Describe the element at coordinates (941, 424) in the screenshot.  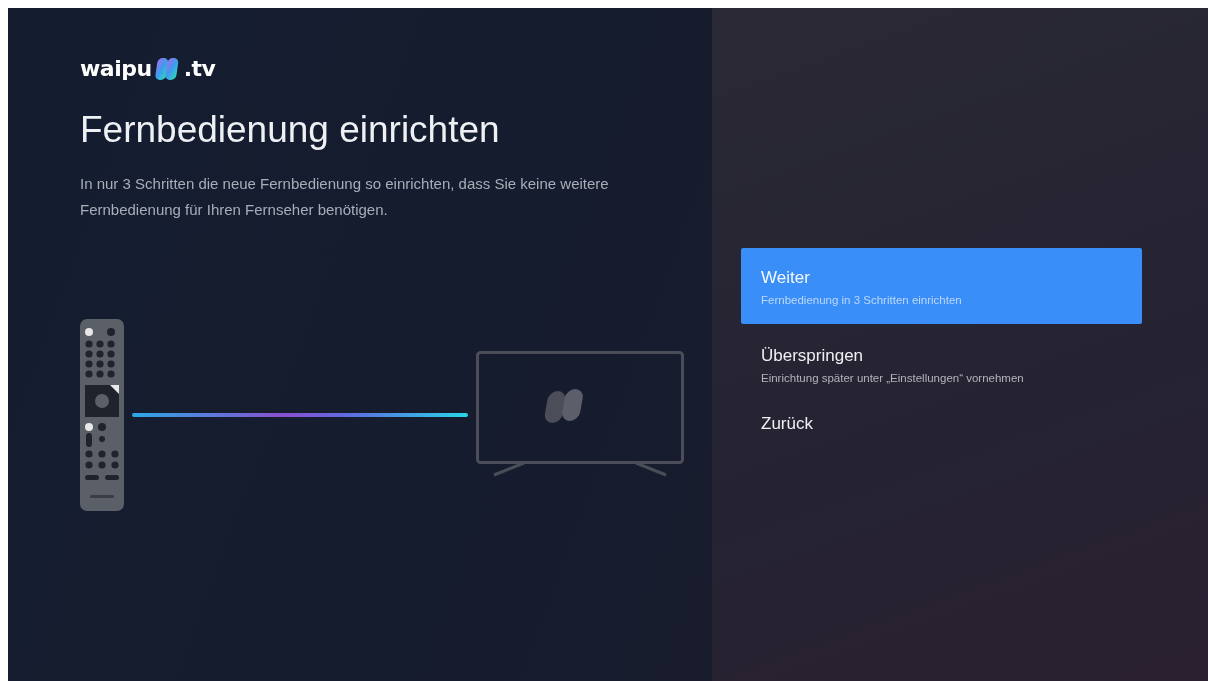
I see `menu-option: Zurück` at that location.